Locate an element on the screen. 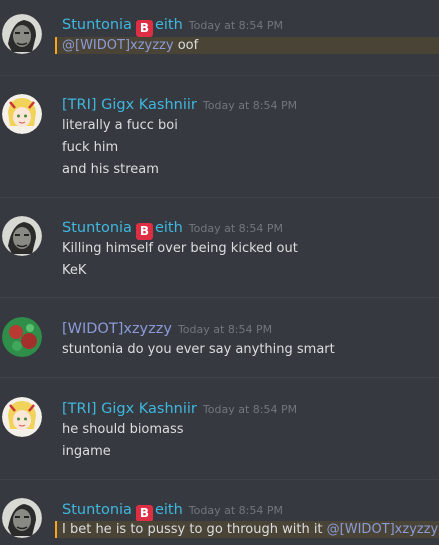  message-text: oof is located at coordinates (186, 45).